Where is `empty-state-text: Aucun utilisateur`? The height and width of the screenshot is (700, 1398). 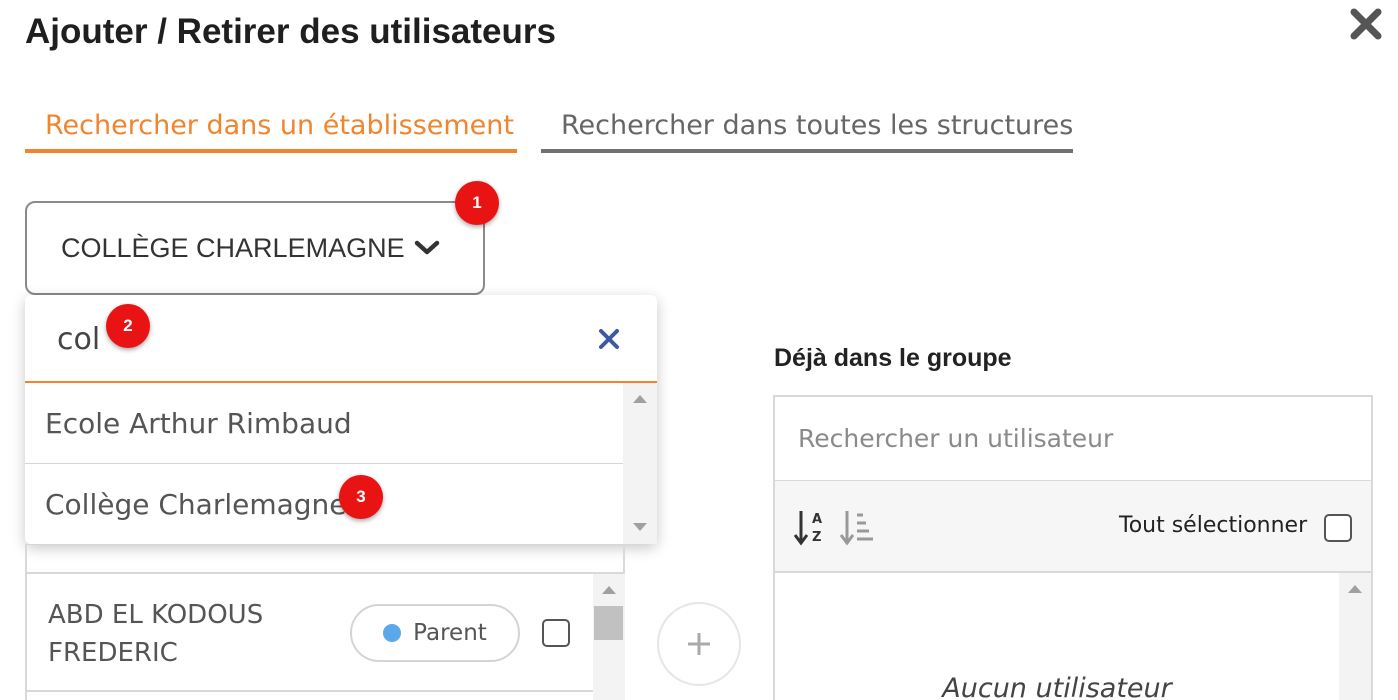
empty-state-text: Aucun utilisateur is located at coordinates (1057, 686).